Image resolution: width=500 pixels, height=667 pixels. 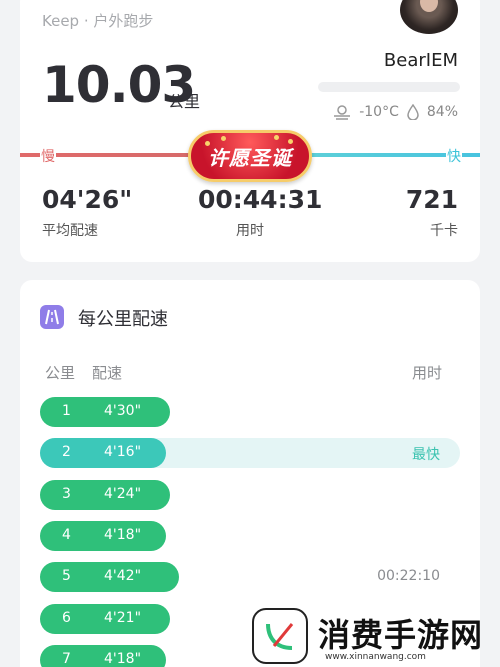 I want to click on stat-value: 04'26", so click(x=87, y=199).